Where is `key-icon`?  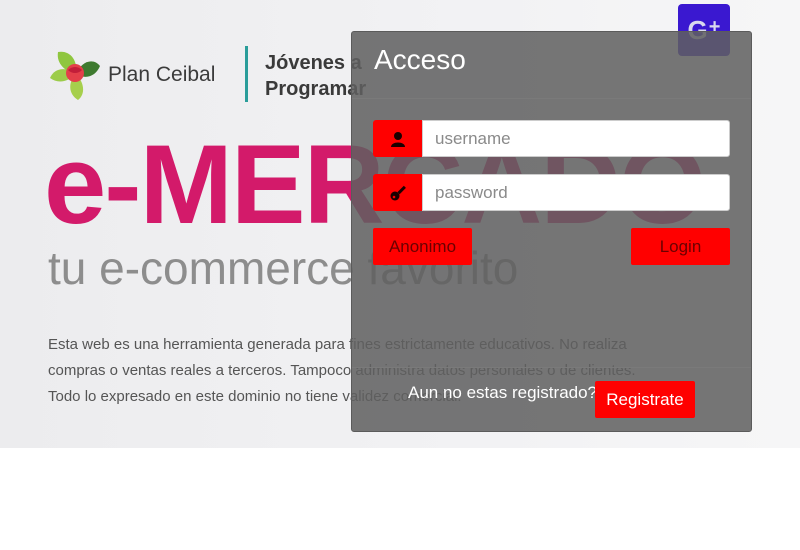
key-icon is located at coordinates (397, 192).